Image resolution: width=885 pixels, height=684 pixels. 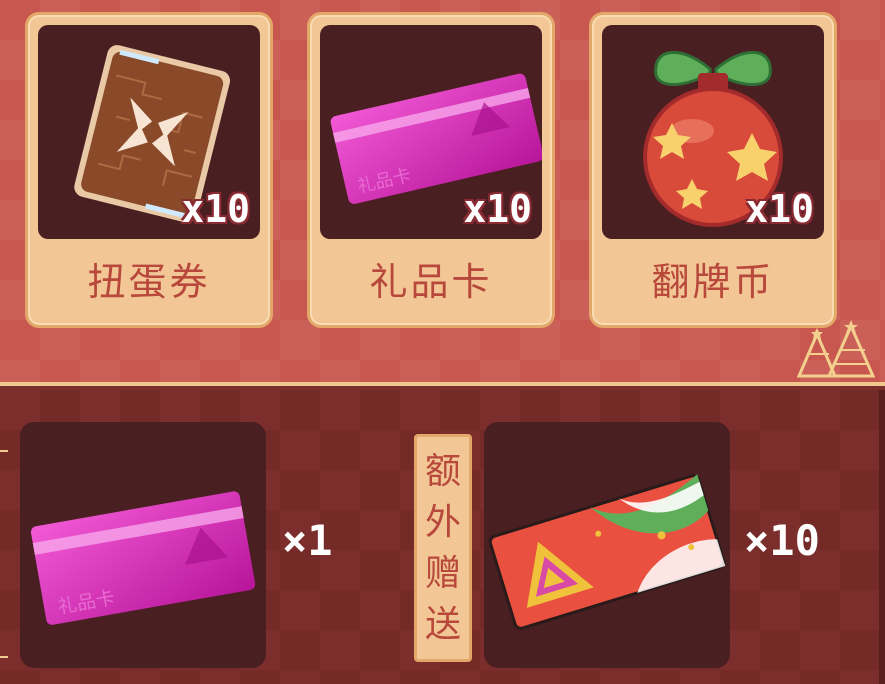 I want to click on christmas-tree-icon, so click(x=836, y=349).